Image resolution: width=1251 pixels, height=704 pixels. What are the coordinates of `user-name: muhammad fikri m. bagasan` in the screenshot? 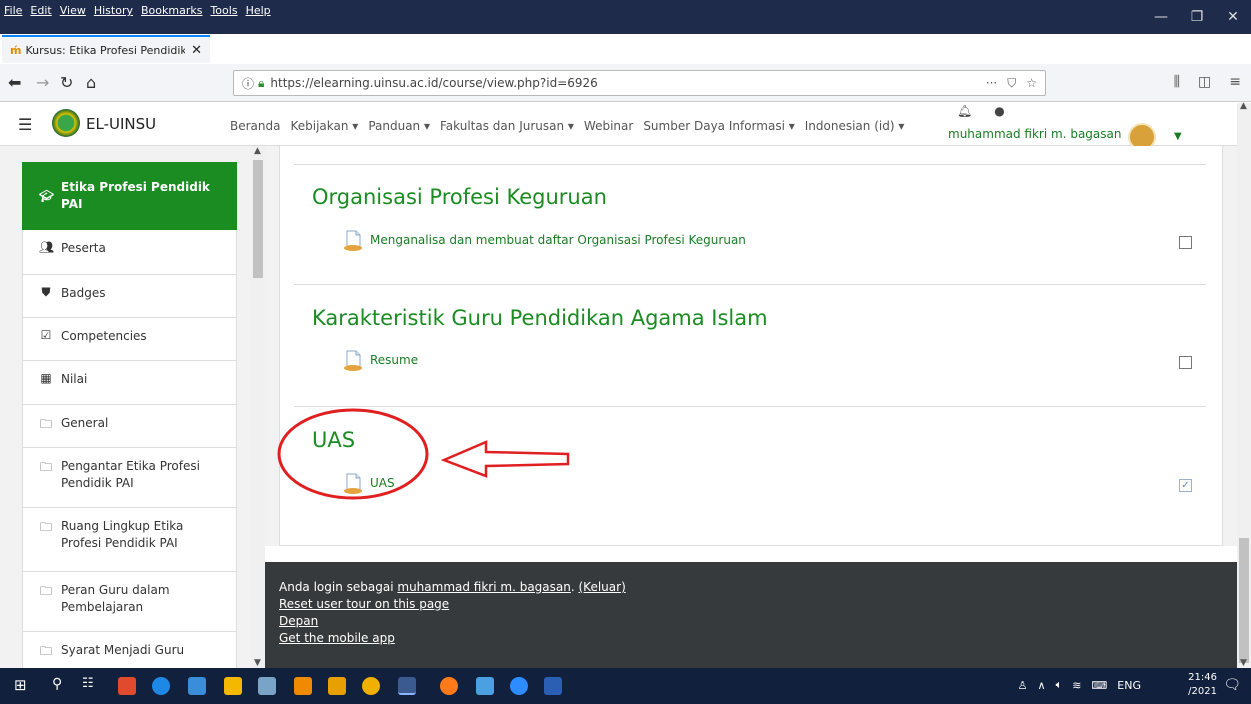 It's located at (1034, 134).